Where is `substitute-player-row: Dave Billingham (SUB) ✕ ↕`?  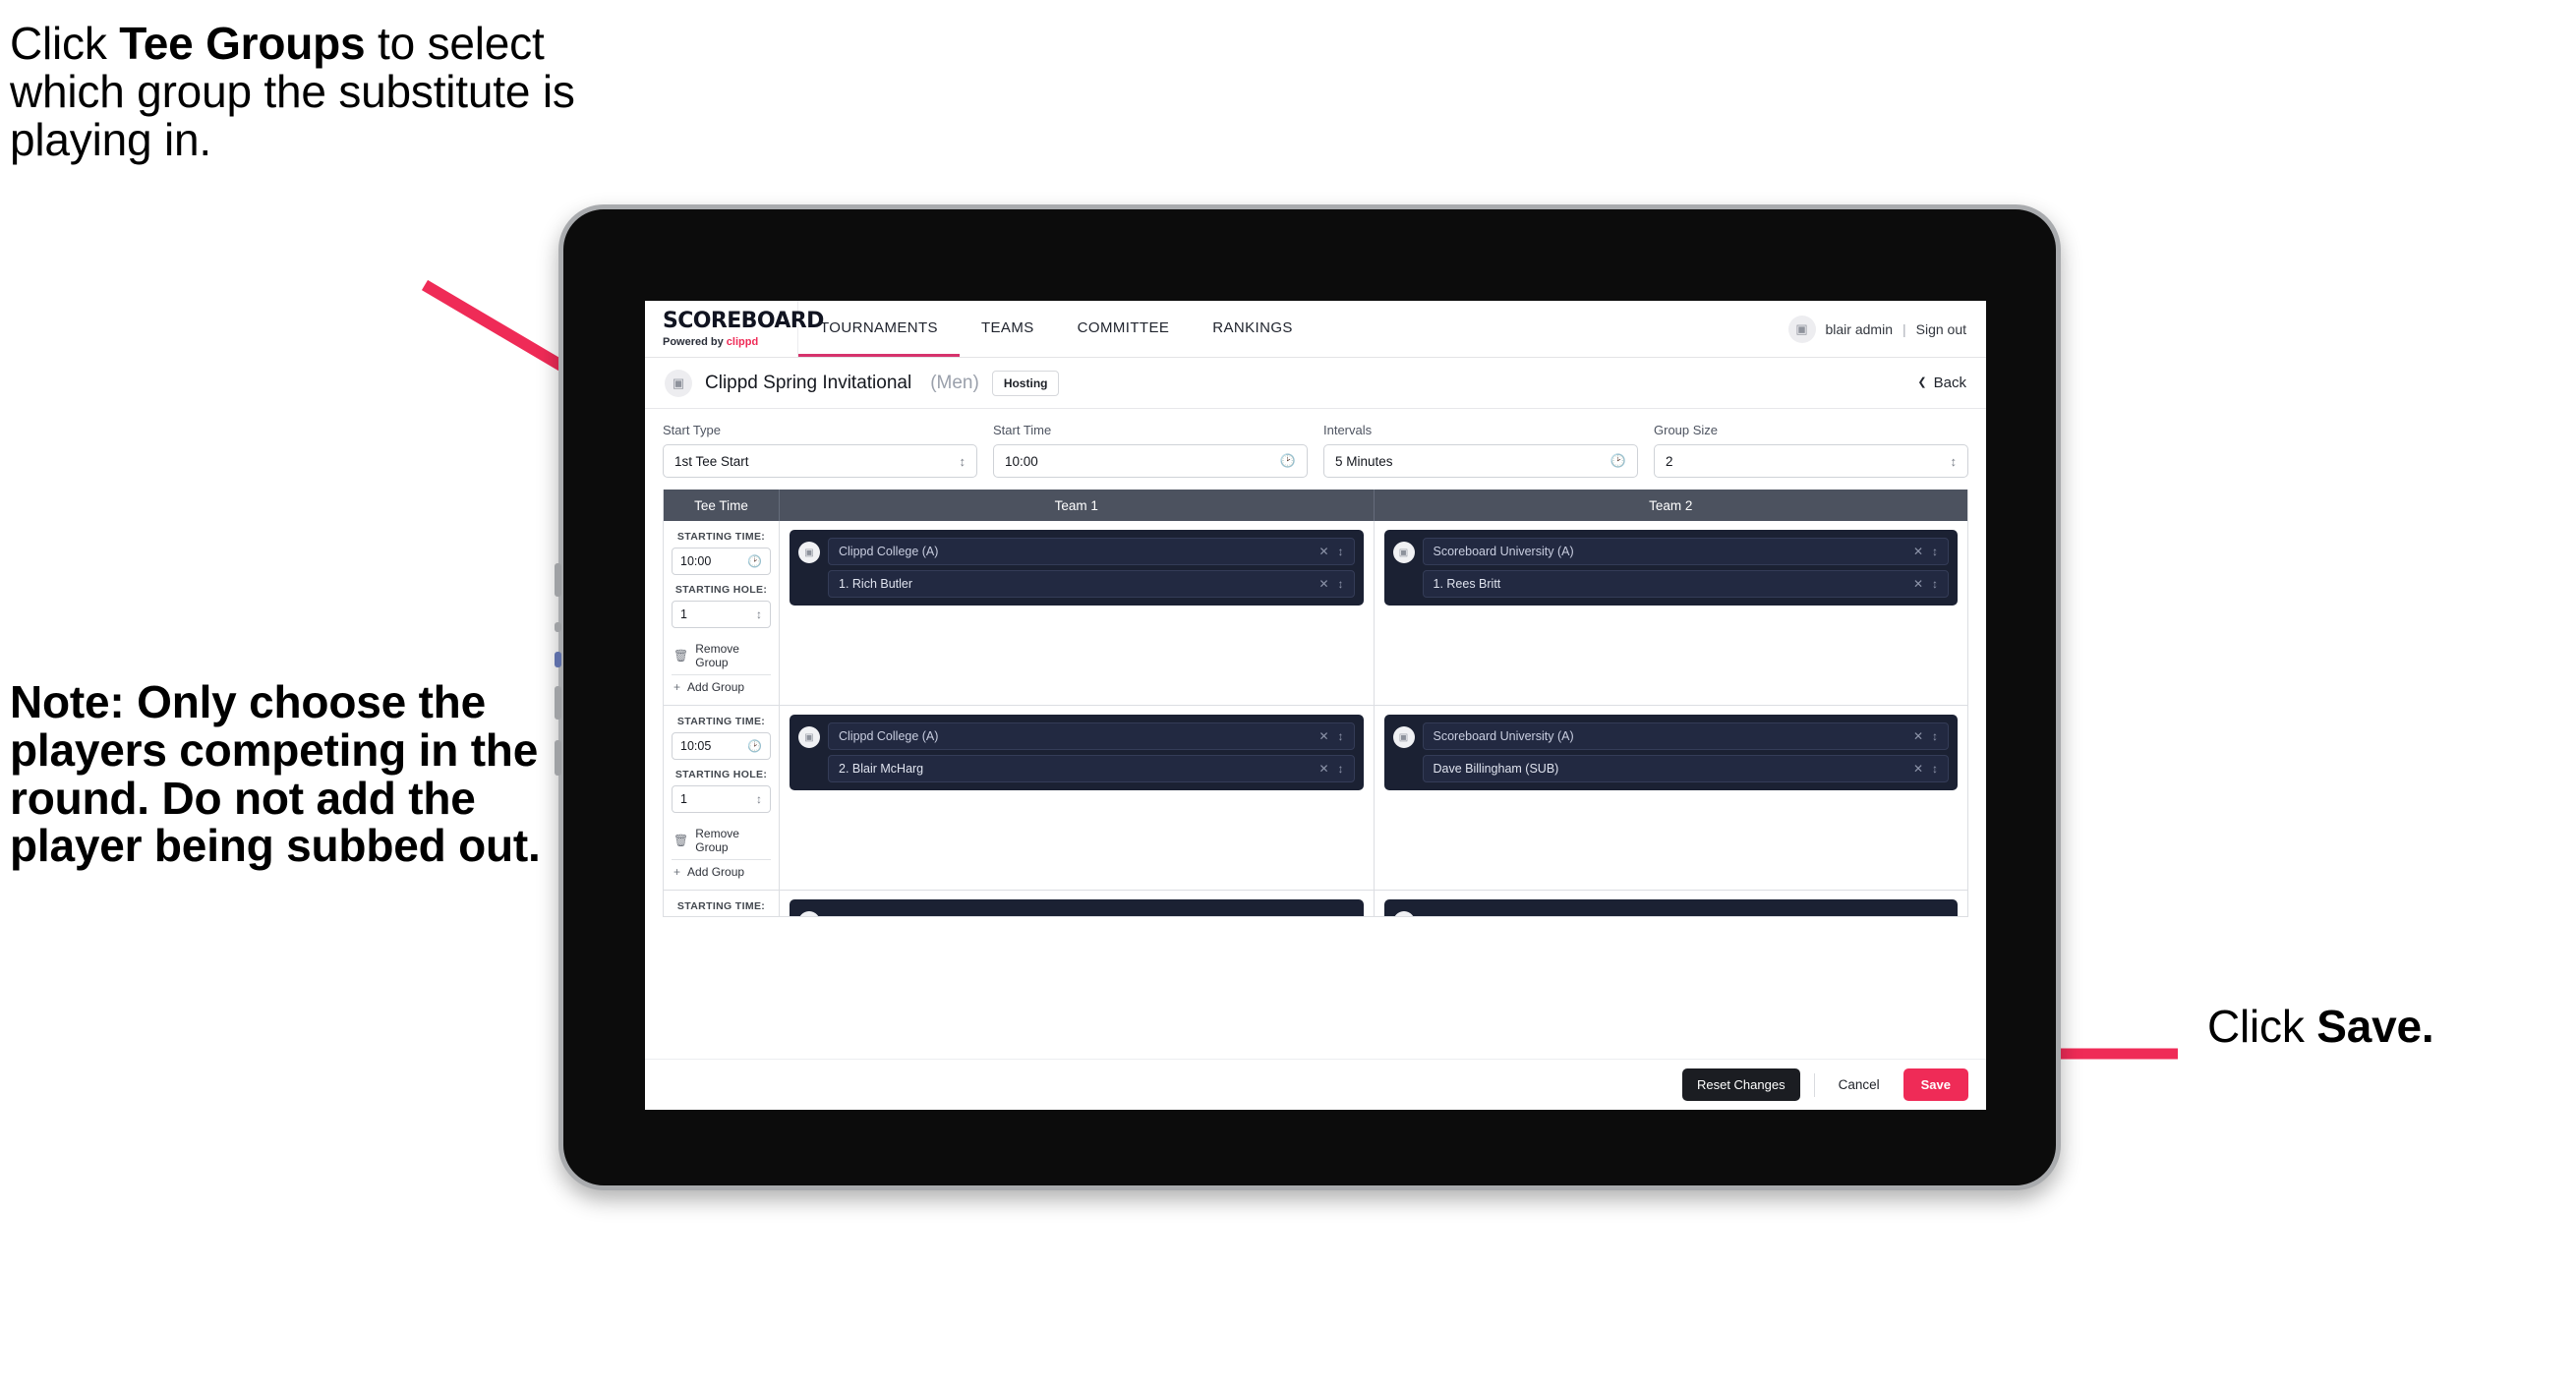 substitute-player-row: Dave Billingham (SUB) ✕ ↕ is located at coordinates (1685, 768).